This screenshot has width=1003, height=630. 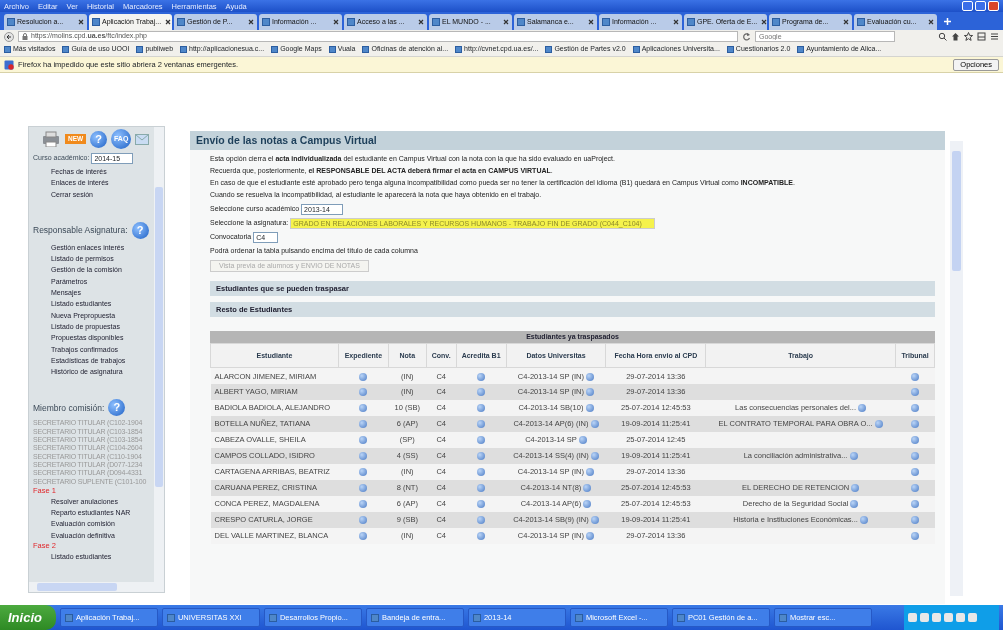 What do you see at coordinates (80, 230) in the screenshot?
I see `section-heading: Responsable Asignatura:` at bounding box center [80, 230].